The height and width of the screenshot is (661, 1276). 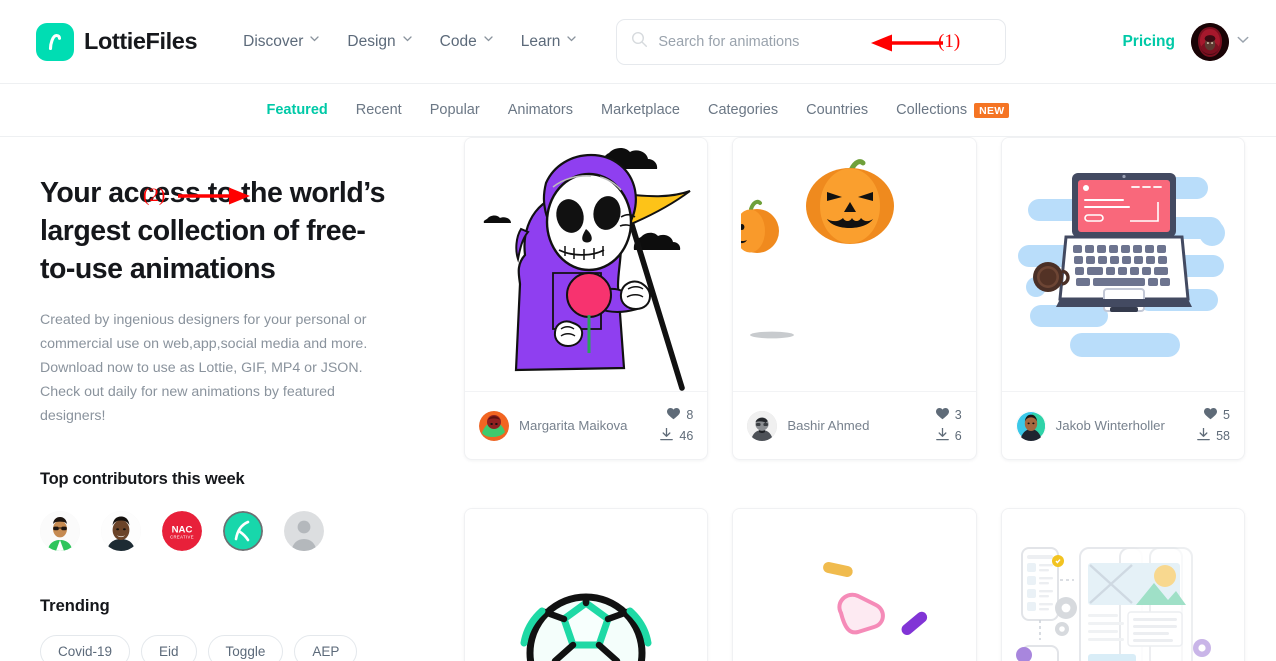 I want to click on card-stats: 8 46, so click(x=677, y=425).